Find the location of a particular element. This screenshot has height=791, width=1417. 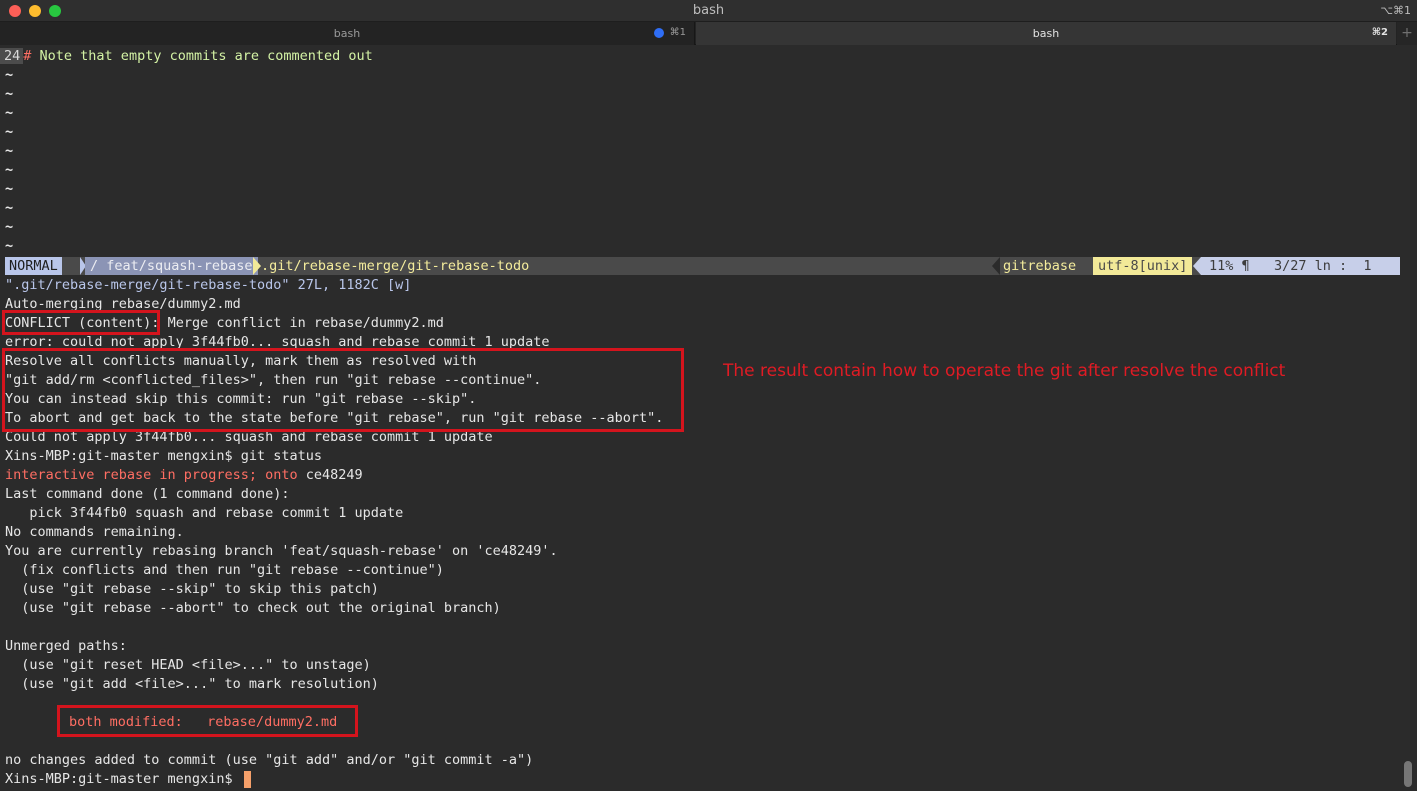

conflict-highlight-box is located at coordinates (81, 322).